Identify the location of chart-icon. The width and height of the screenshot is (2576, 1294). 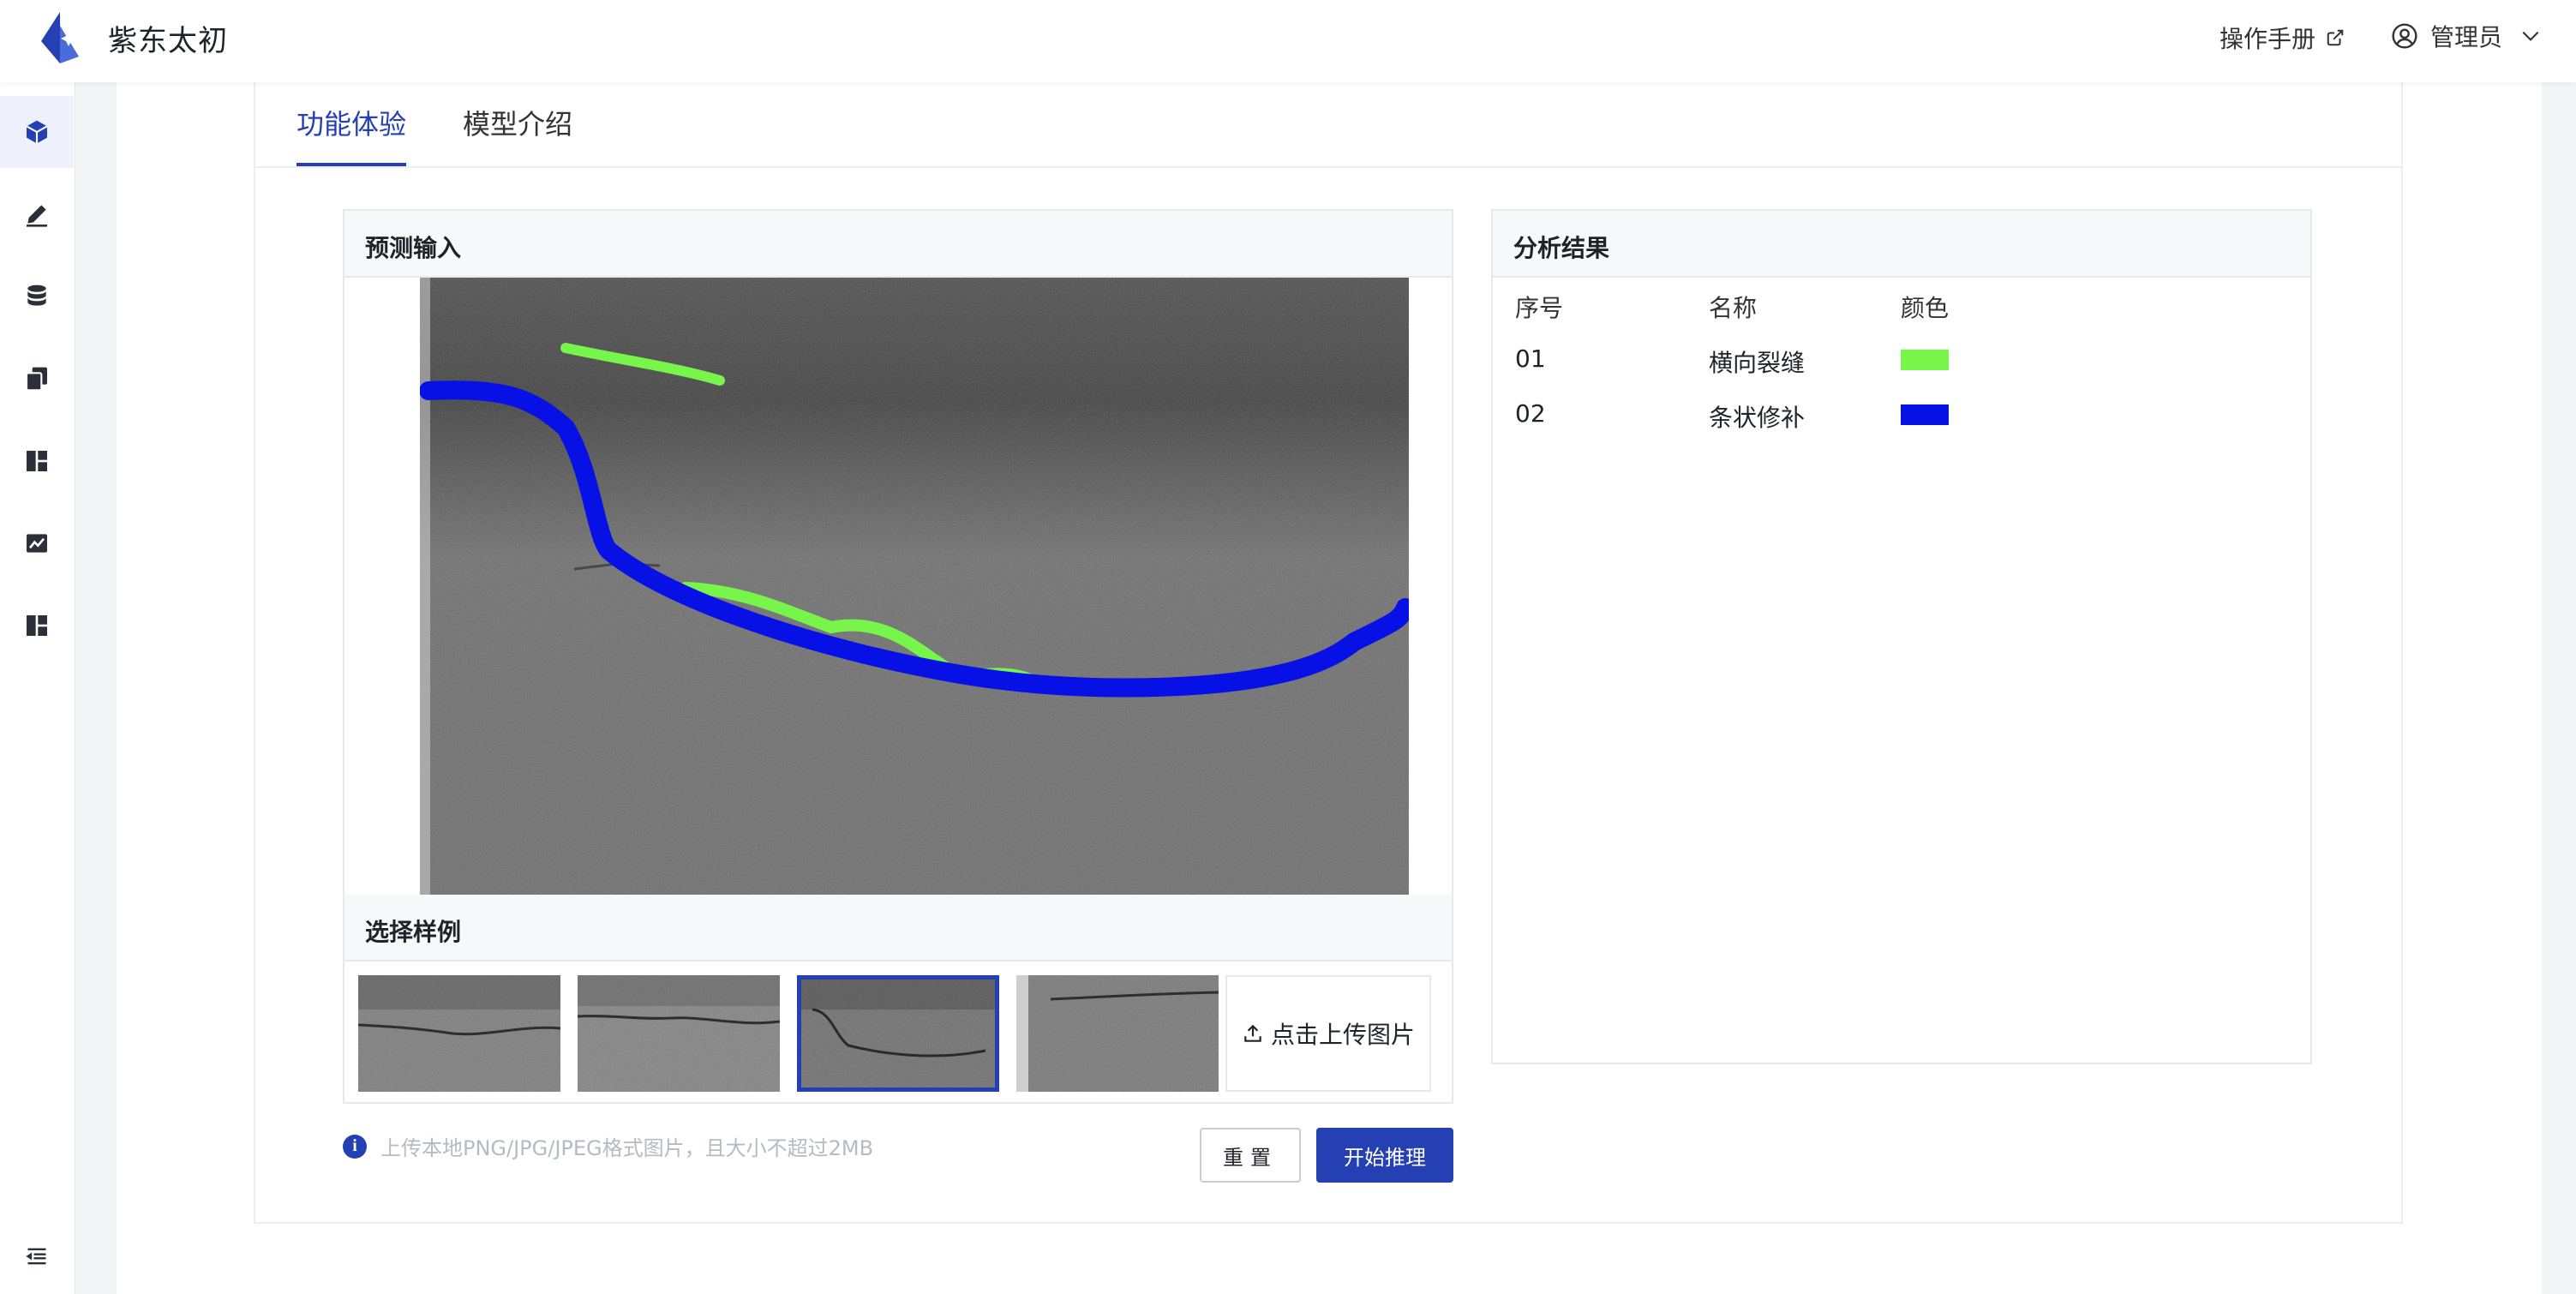
(37, 543).